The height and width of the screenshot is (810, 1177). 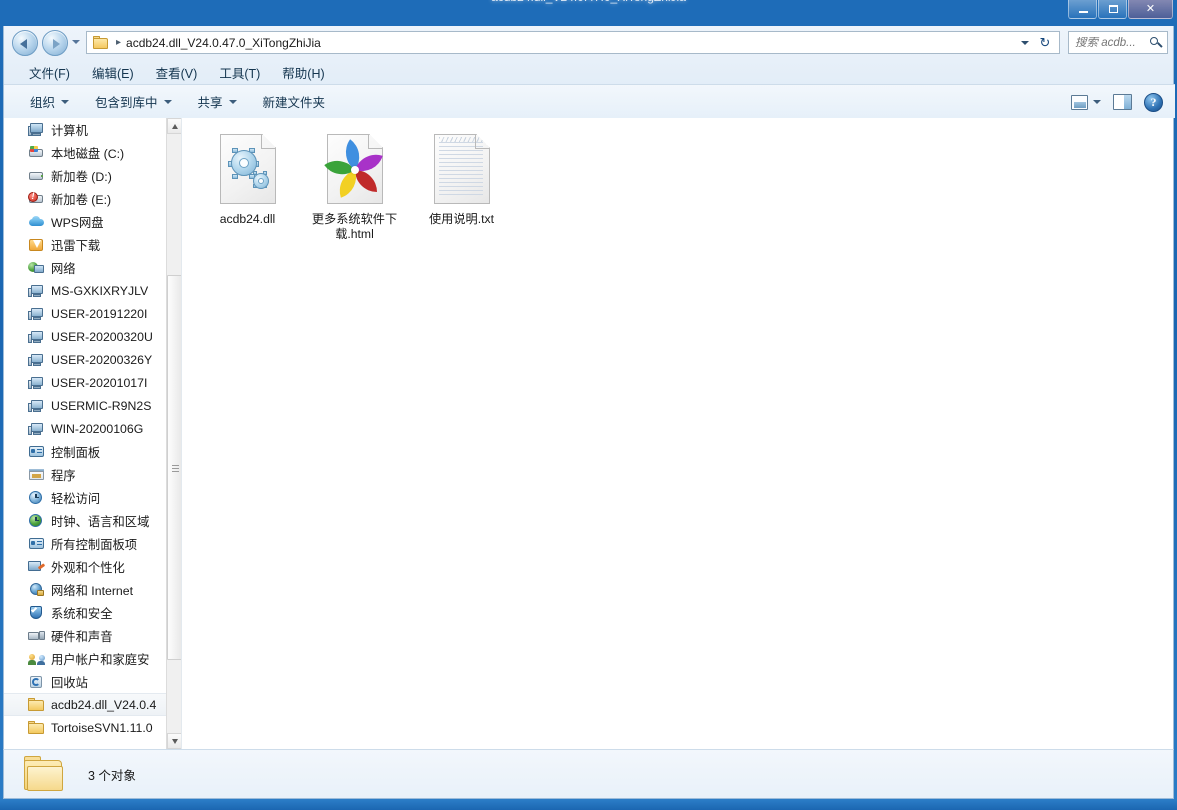 What do you see at coordinates (36, 636) in the screenshot?
I see `hardware-sound-icon` at bounding box center [36, 636].